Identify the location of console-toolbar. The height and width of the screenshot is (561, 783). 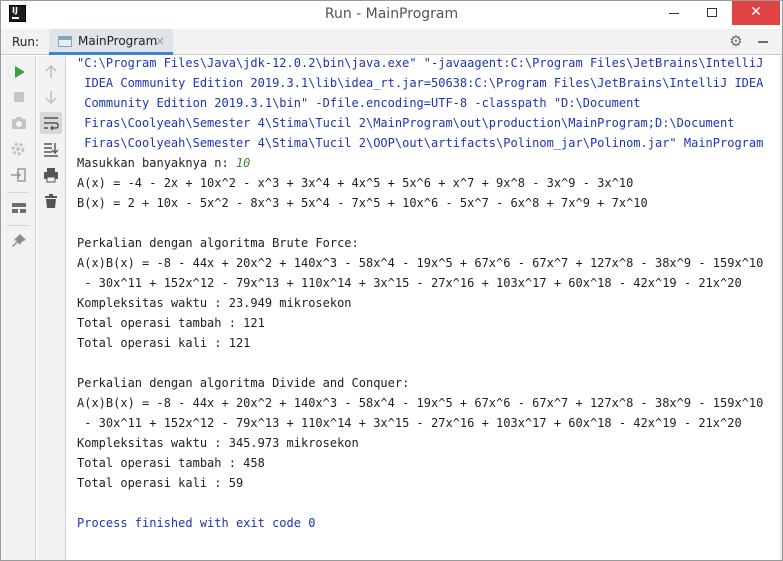
(51, 308).